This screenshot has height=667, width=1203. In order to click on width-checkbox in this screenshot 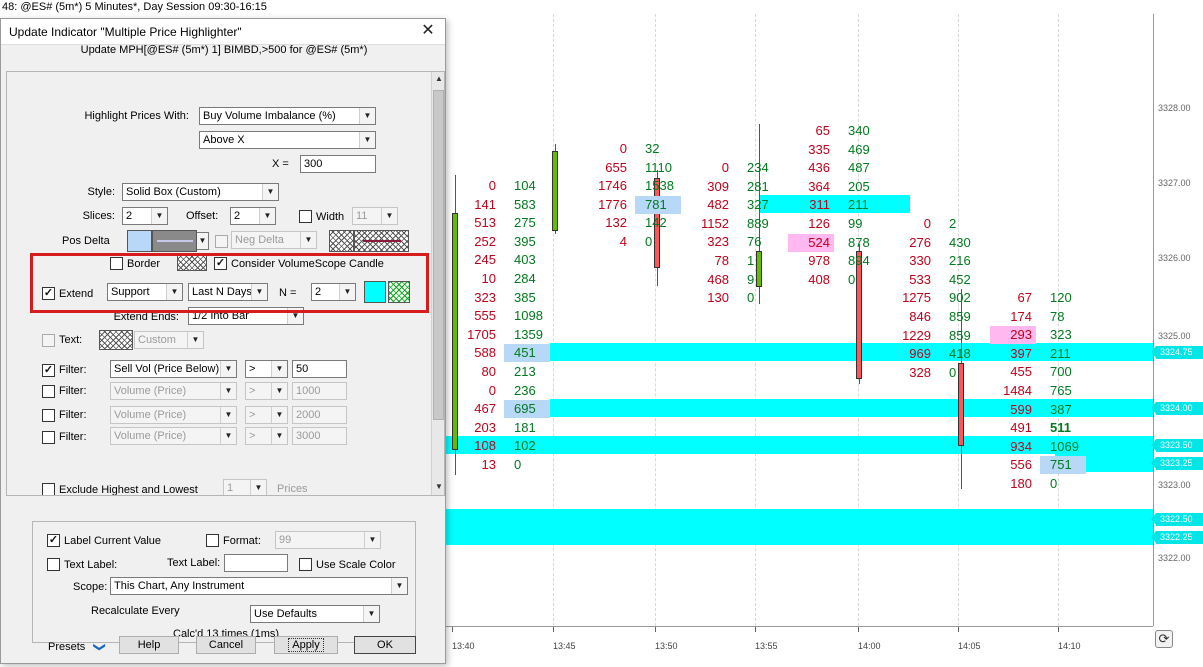, I will do `click(305, 216)`.